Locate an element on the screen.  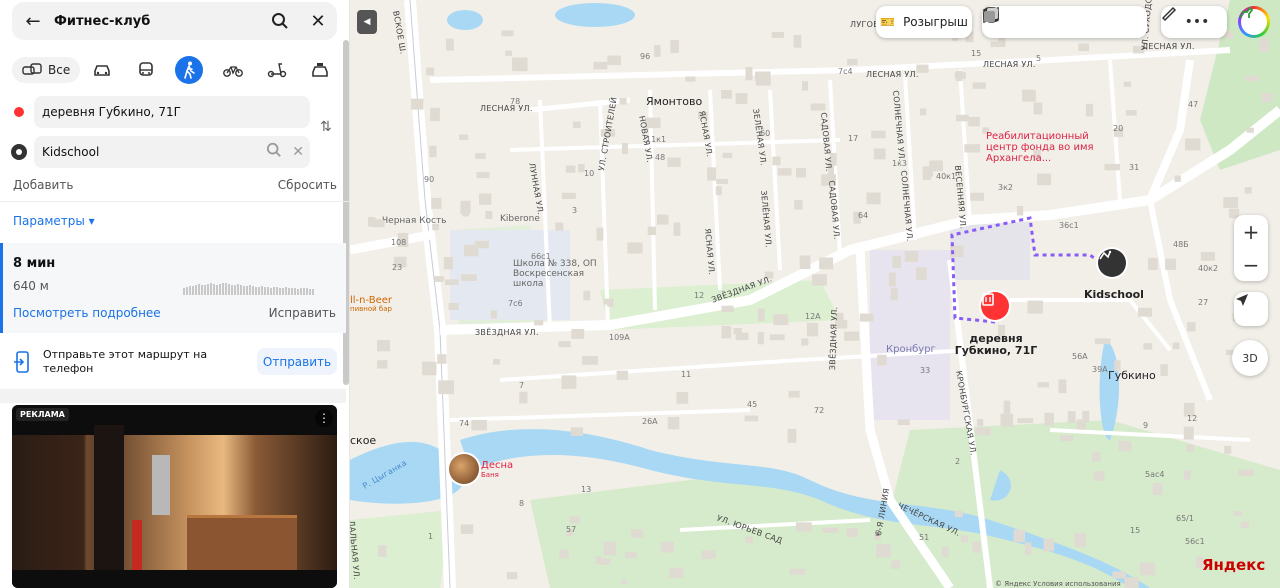
search-bar: ← Фитнес-клуб ✕ is located at coordinates (174, 21).